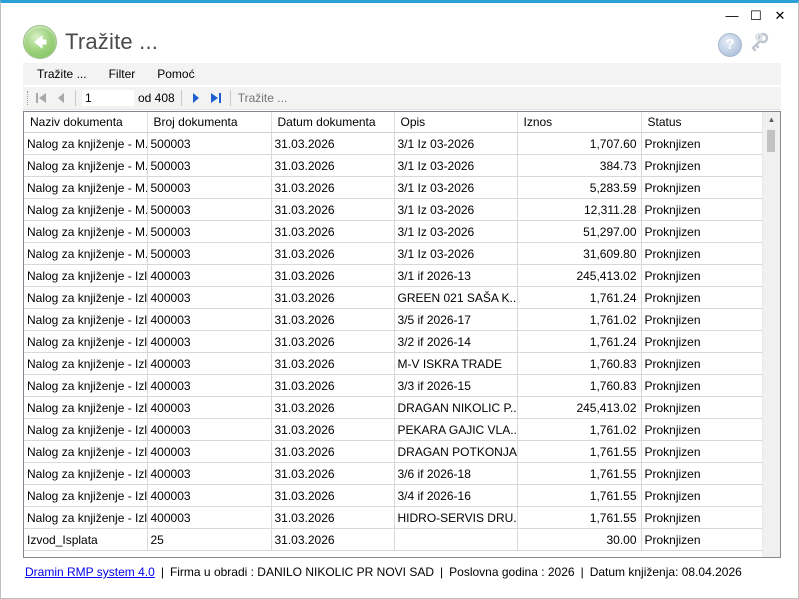 This screenshot has width=799, height=599. Describe the element at coordinates (175, 74) in the screenshot. I see `menu-item-help: Pomoć` at that location.